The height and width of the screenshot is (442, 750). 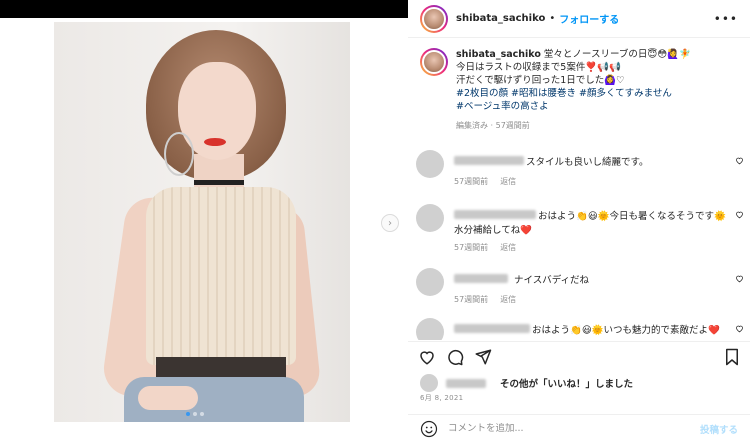 I want to click on caption-meta: 編集済み · 57週間前, so click(x=493, y=125).